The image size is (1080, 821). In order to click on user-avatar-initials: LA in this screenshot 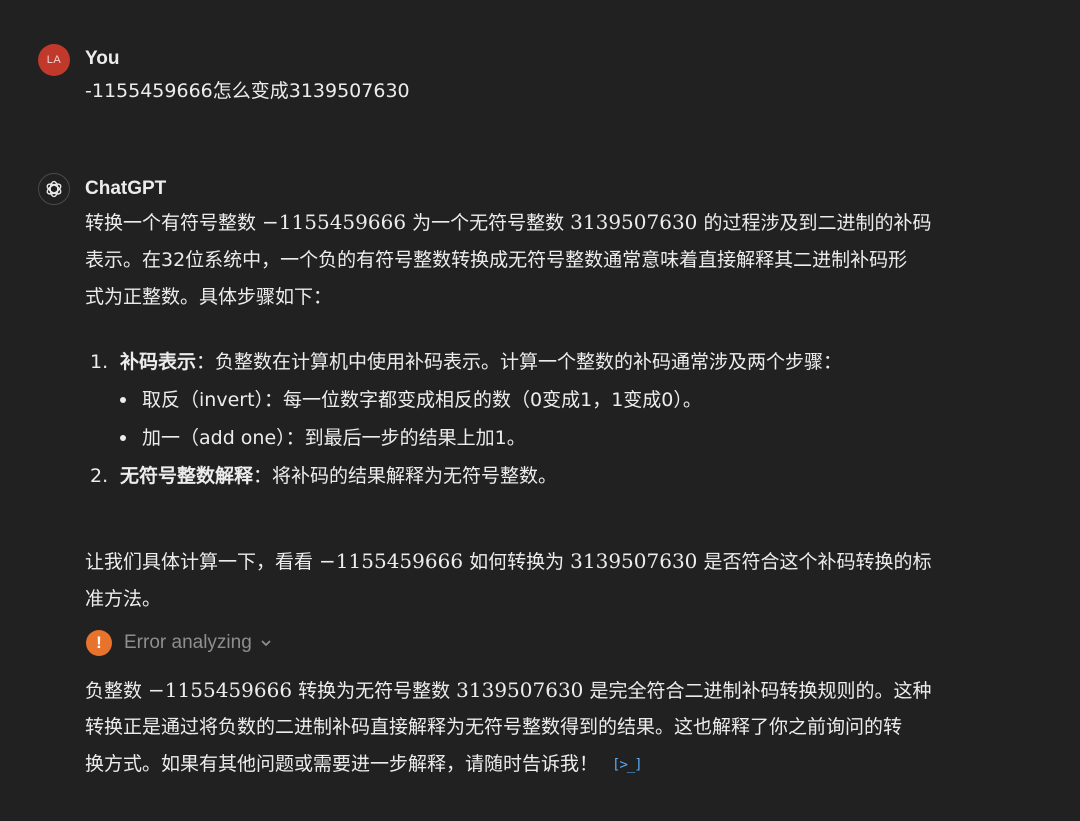, I will do `click(54, 60)`.